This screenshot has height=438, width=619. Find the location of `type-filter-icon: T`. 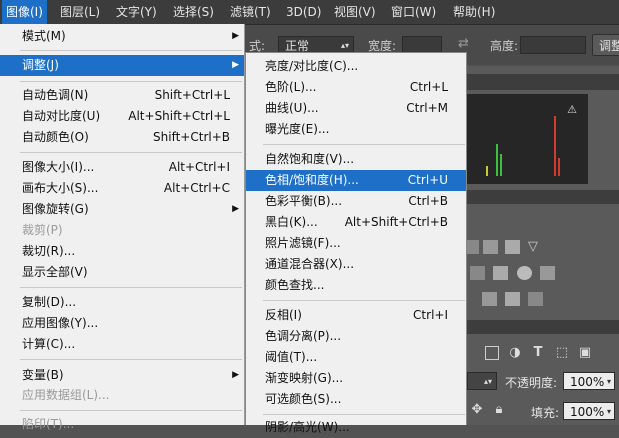

type-filter-icon: T is located at coordinates (538, 353).